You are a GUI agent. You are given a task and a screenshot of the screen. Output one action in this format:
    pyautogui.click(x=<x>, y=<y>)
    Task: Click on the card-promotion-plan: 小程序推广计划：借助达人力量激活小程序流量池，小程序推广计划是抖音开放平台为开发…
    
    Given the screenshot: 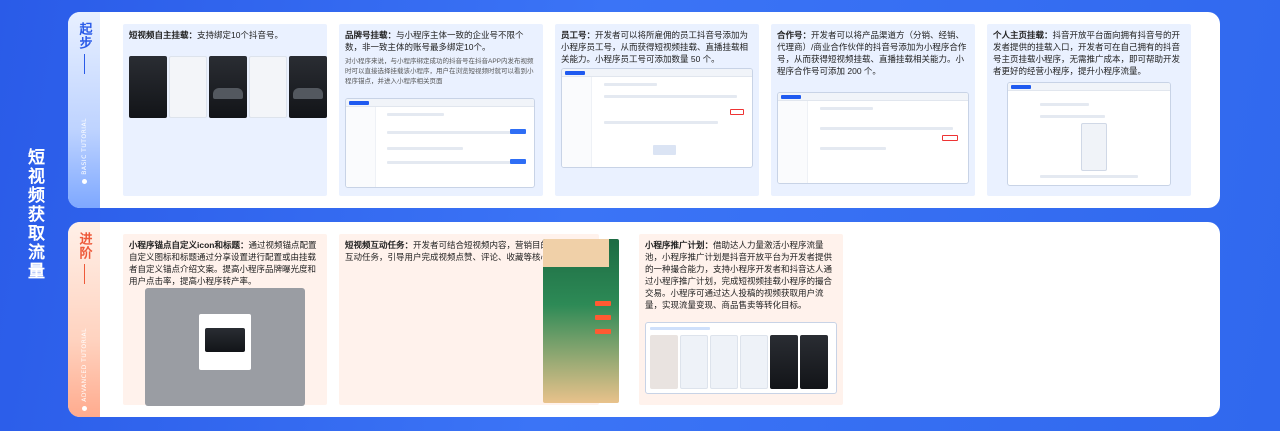 What is the action you would take?
    pyautogui.click(x=741, y=319)
    